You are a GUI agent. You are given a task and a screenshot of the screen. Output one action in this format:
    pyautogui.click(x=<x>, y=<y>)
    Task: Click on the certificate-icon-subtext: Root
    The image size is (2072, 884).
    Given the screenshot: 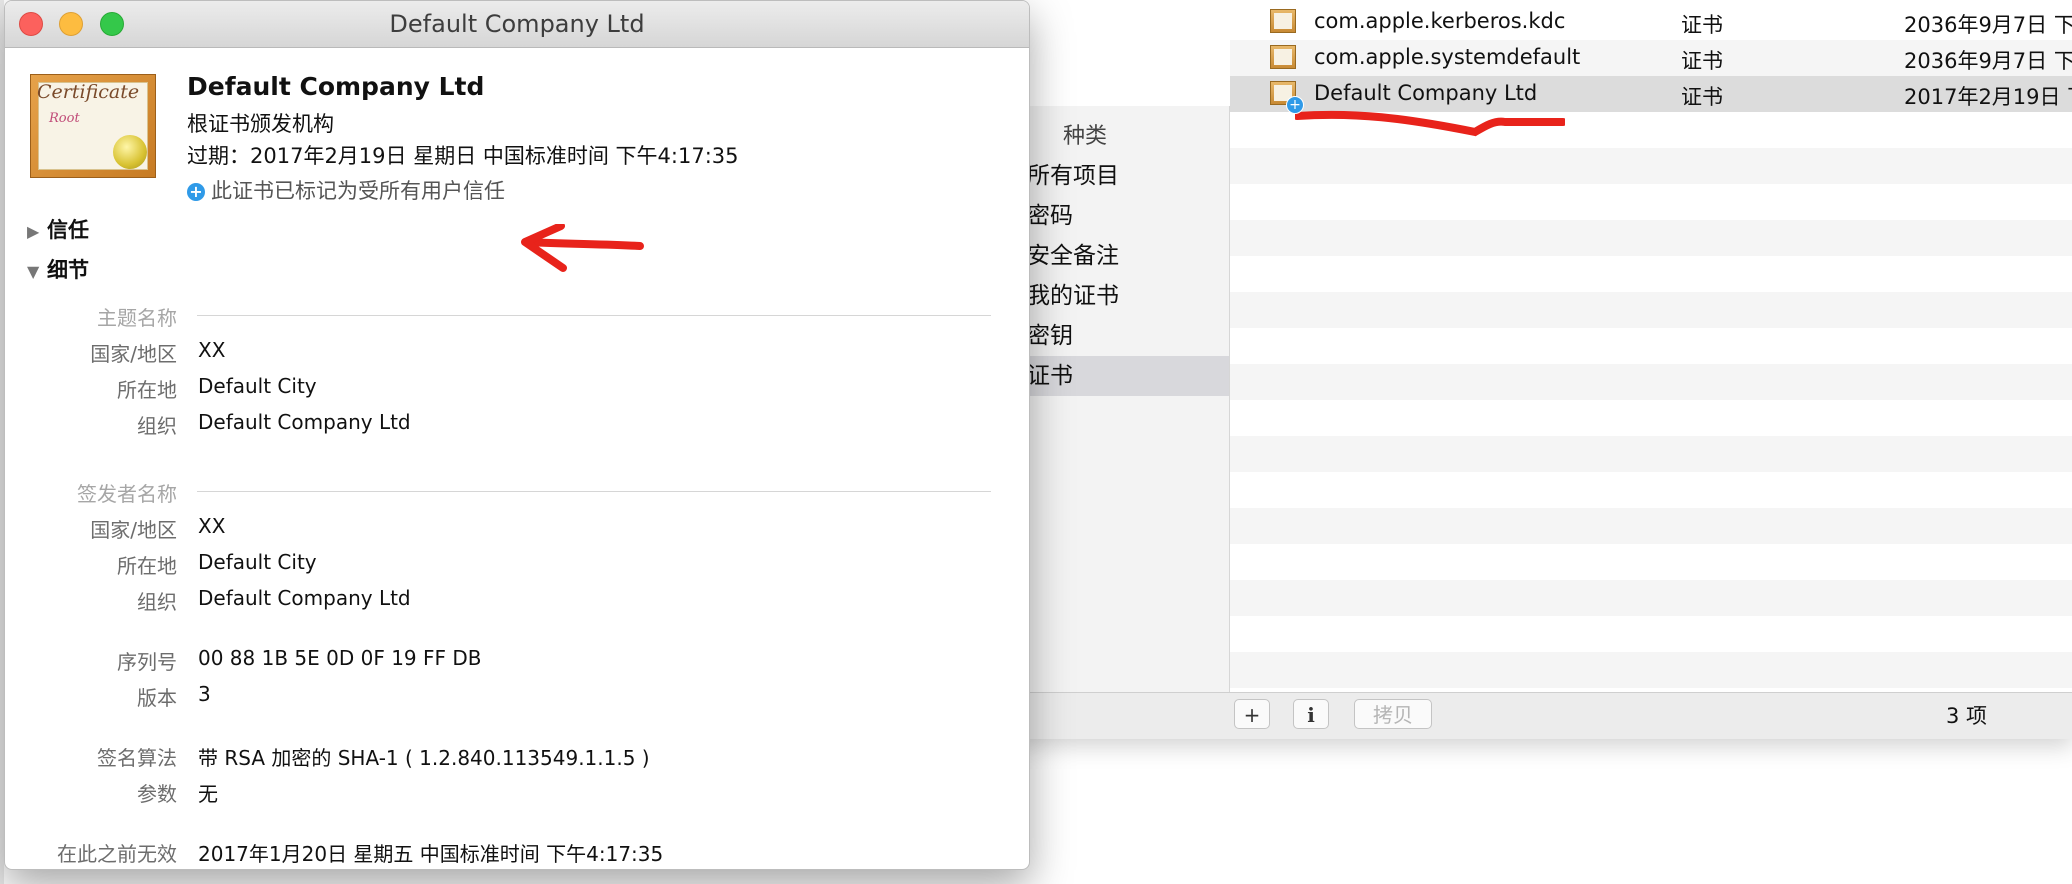 What is the action you would take?
    pyautogui.click(x=64, y=118)
    